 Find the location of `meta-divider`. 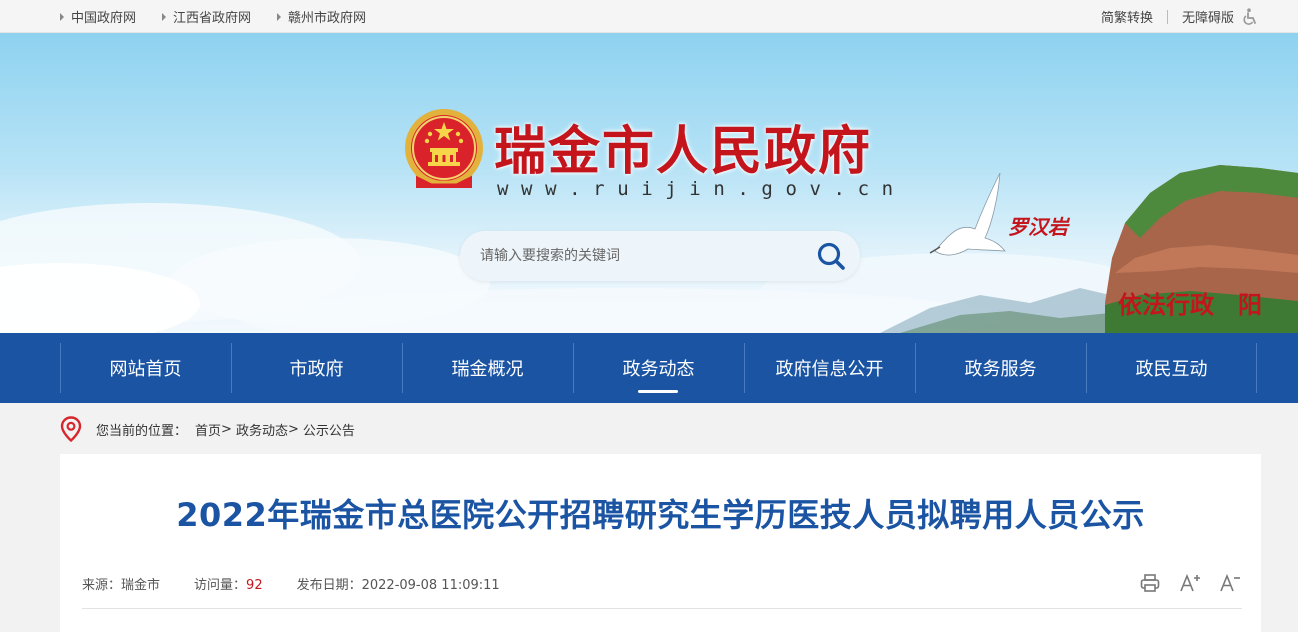

meta-divider is located at coordinates (662, 608).